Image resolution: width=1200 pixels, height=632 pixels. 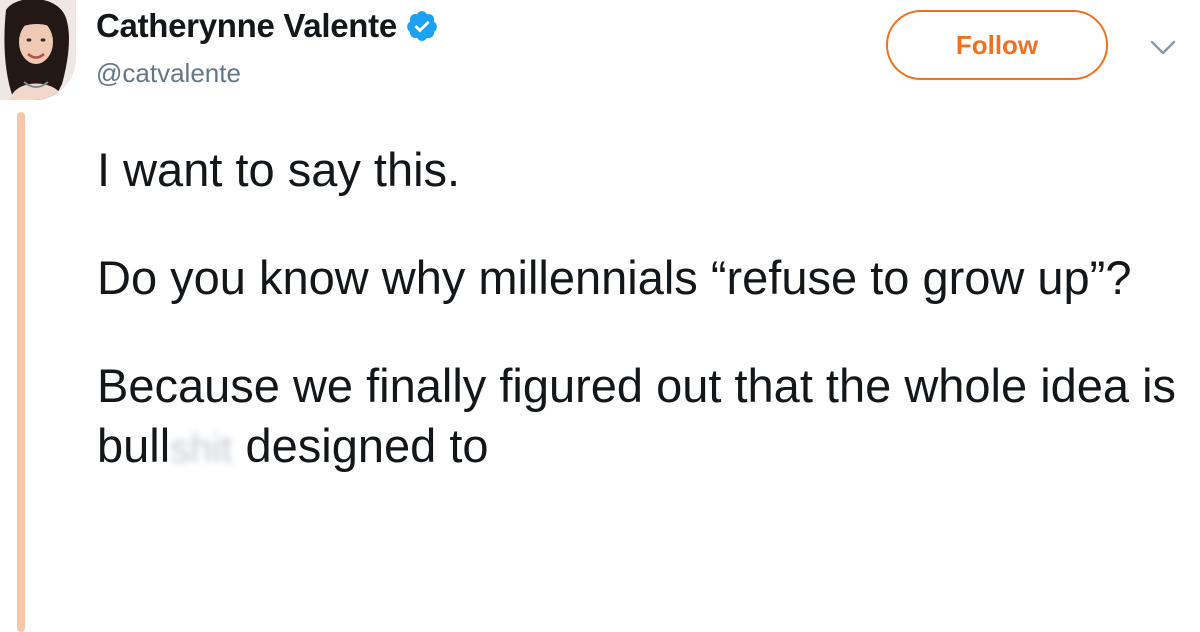 I want to click on author-display-name: Catherynne Valente, so click(x=246, y=26).